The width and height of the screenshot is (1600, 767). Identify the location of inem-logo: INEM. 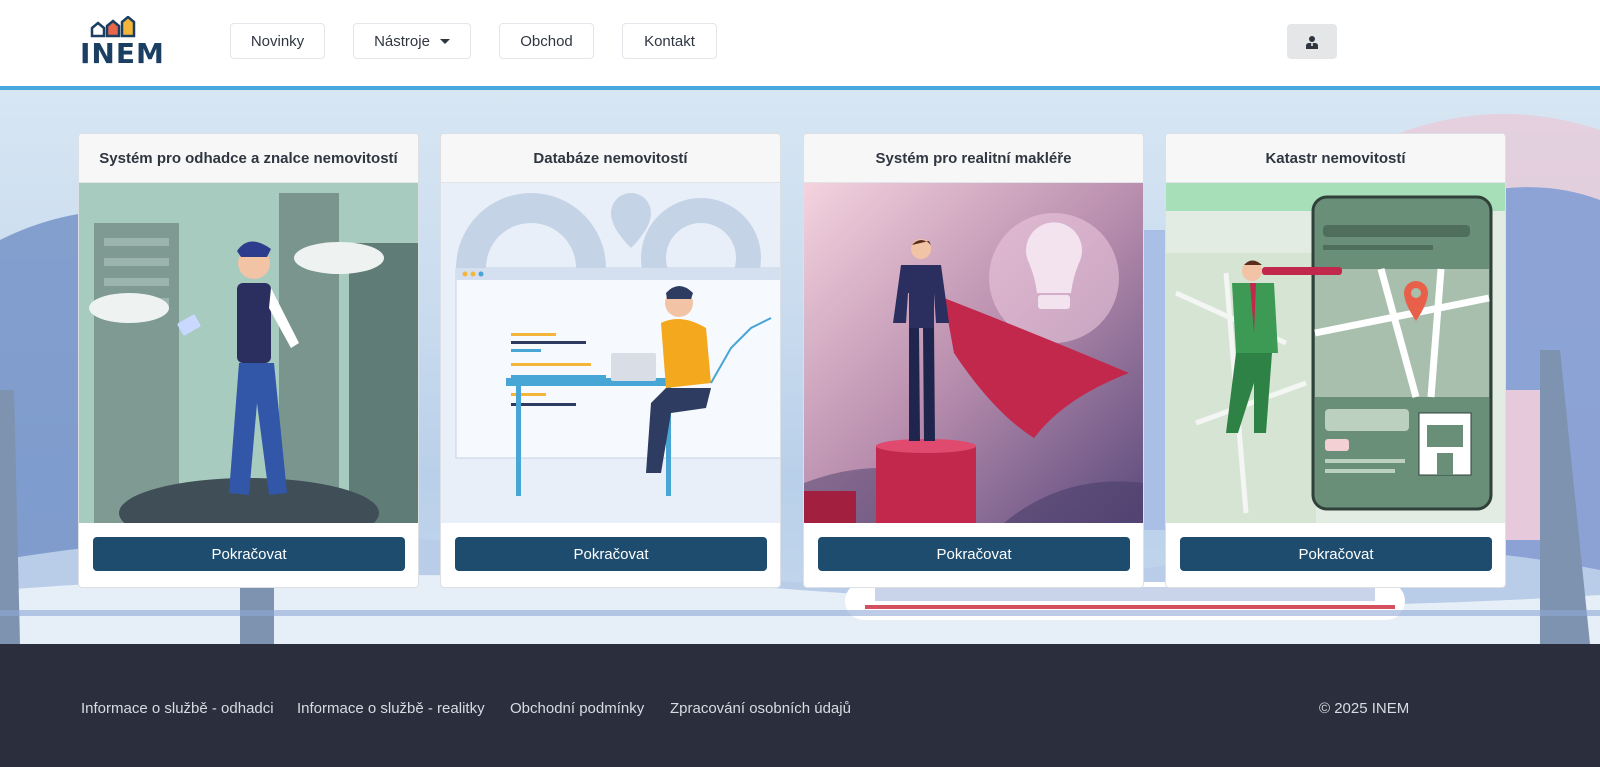
(122, 43).